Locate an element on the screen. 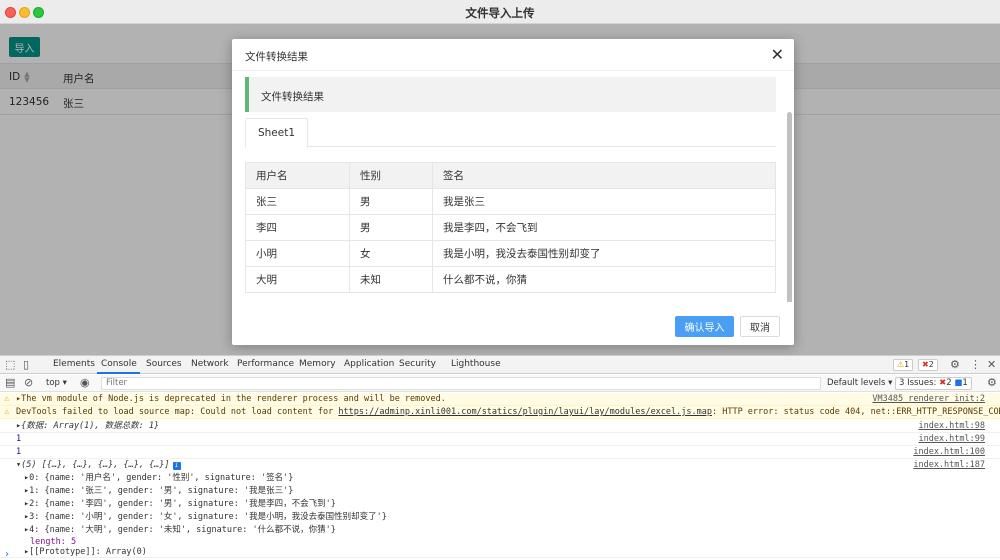 The image size is (1000, 560). modal-title: 文件转换结果 is located at coordinates (276, 57).